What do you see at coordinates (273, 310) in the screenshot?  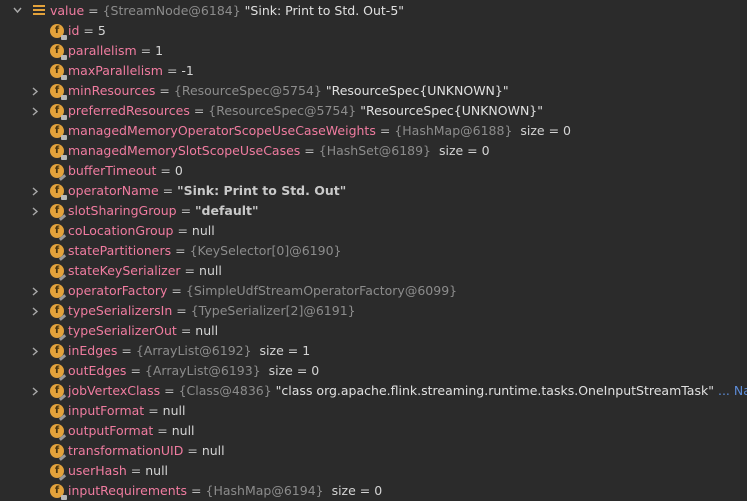 I see `field-ref: {TypeSerializer[2]@6191}` at bounding box center [273, 310].